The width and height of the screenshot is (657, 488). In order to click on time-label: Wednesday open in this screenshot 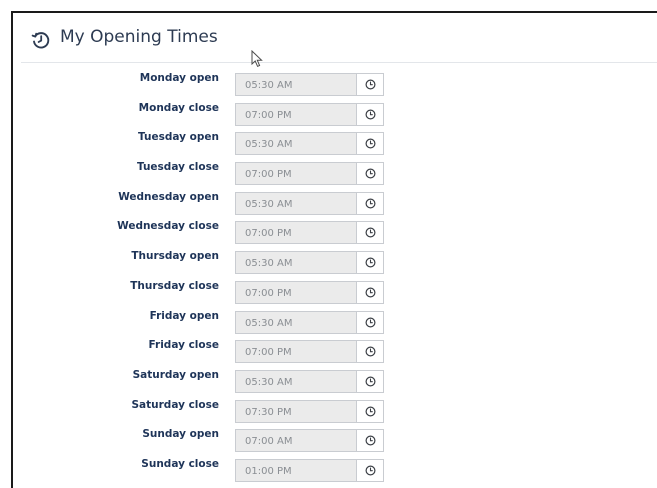, I will do `click(168, 196)`.